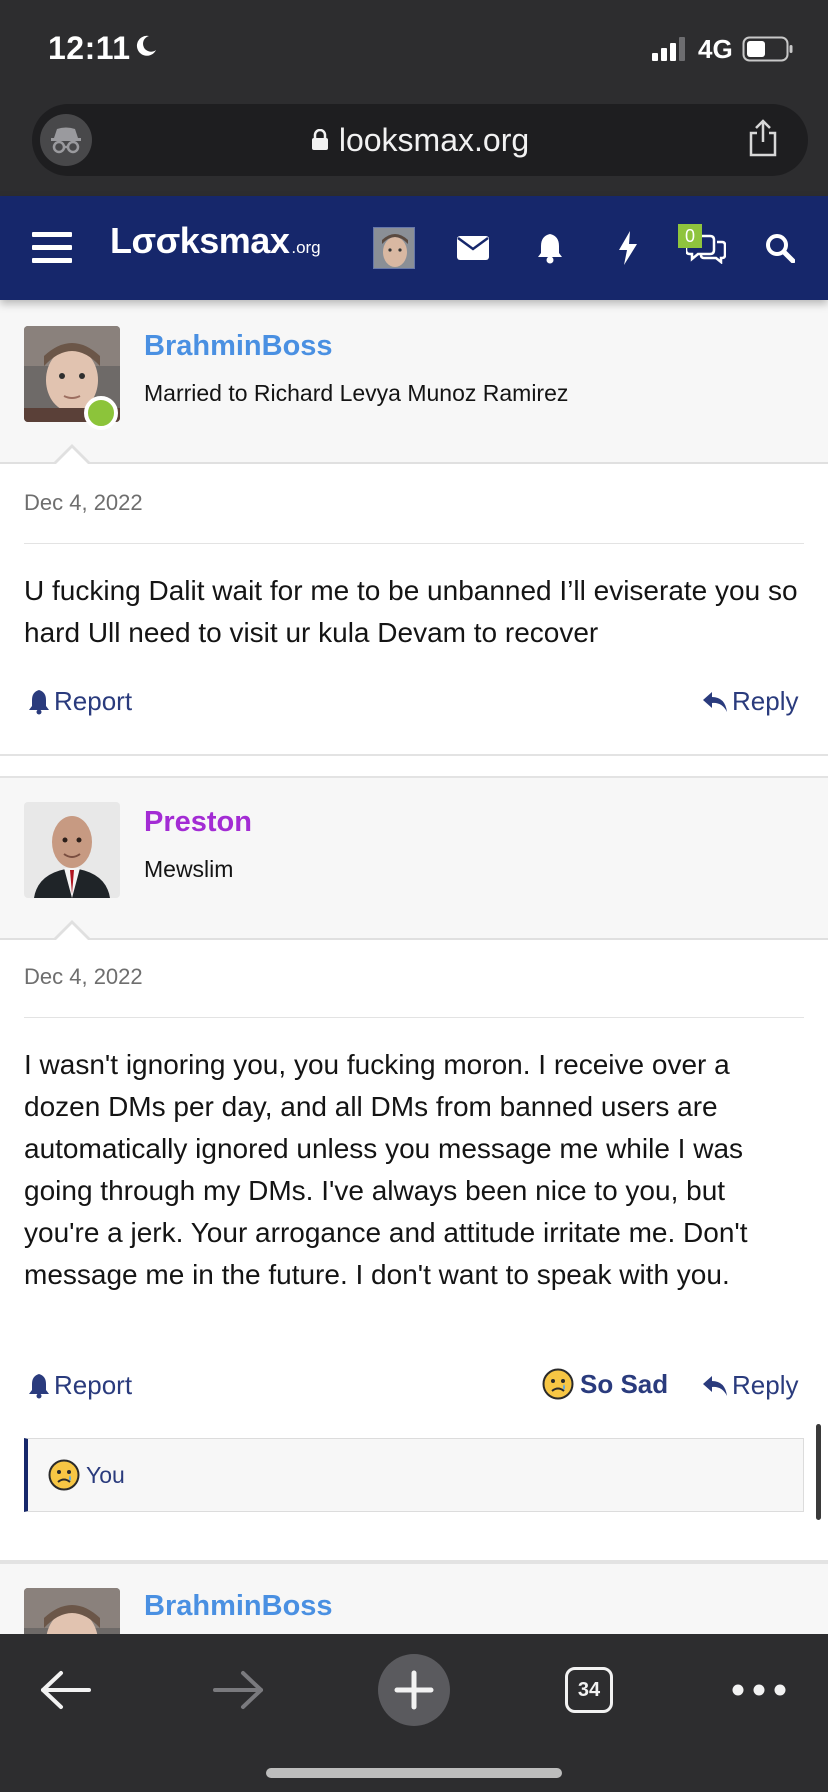 The height and width of the screenshot is (1792, 828). What do you see at coordinates (198, 822) in the screenshot?
I see `user-name-link: Preston` at bounding box center [198, 822].